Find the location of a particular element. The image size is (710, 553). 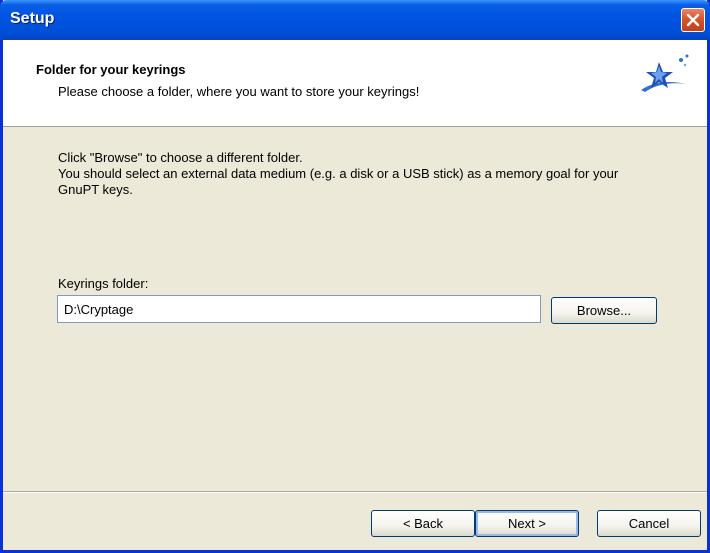

title-bar: Setup is located at coordinates (355, 20).